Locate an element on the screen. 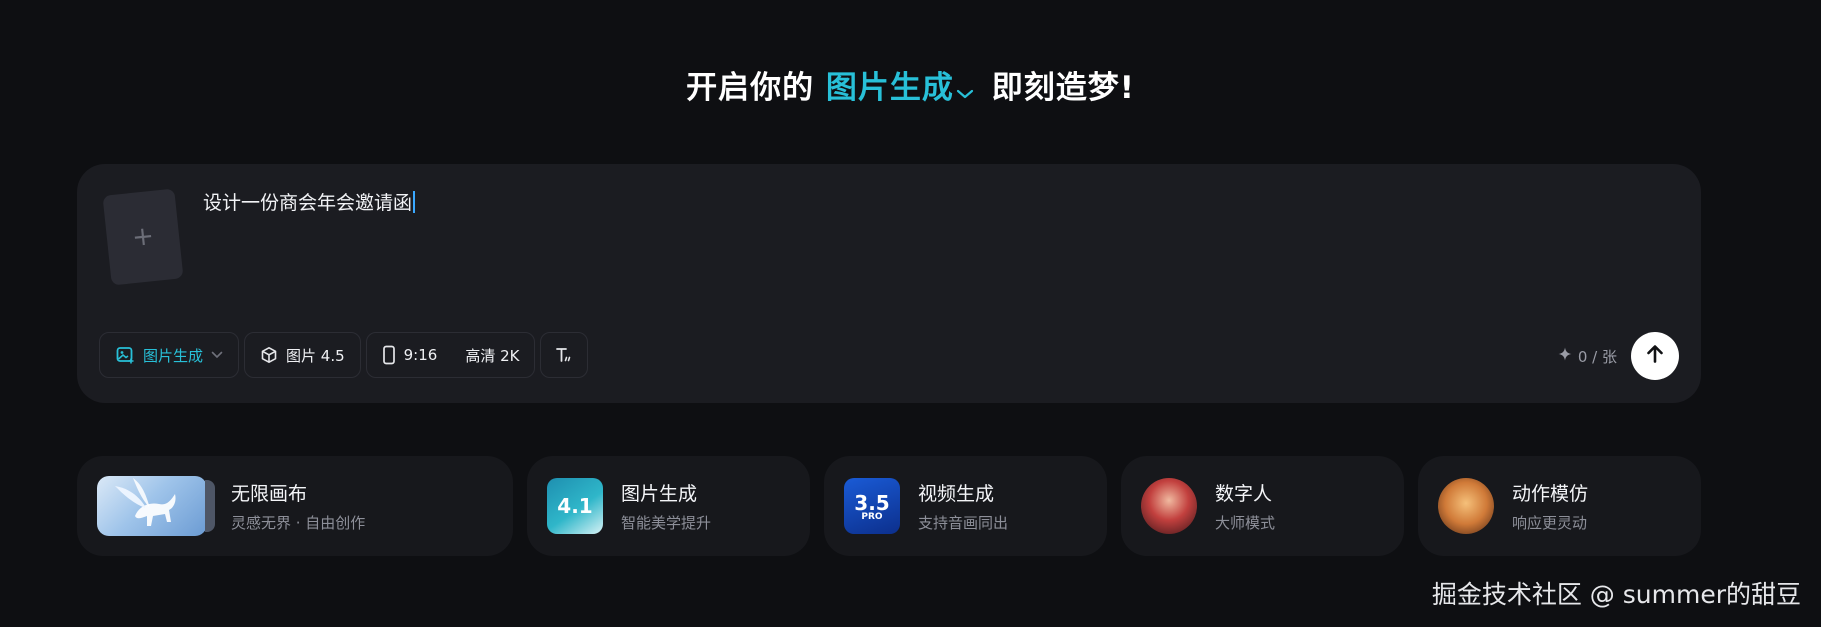  headline-suffix: 即刻造梦! is located at coordinates (1063, 88).